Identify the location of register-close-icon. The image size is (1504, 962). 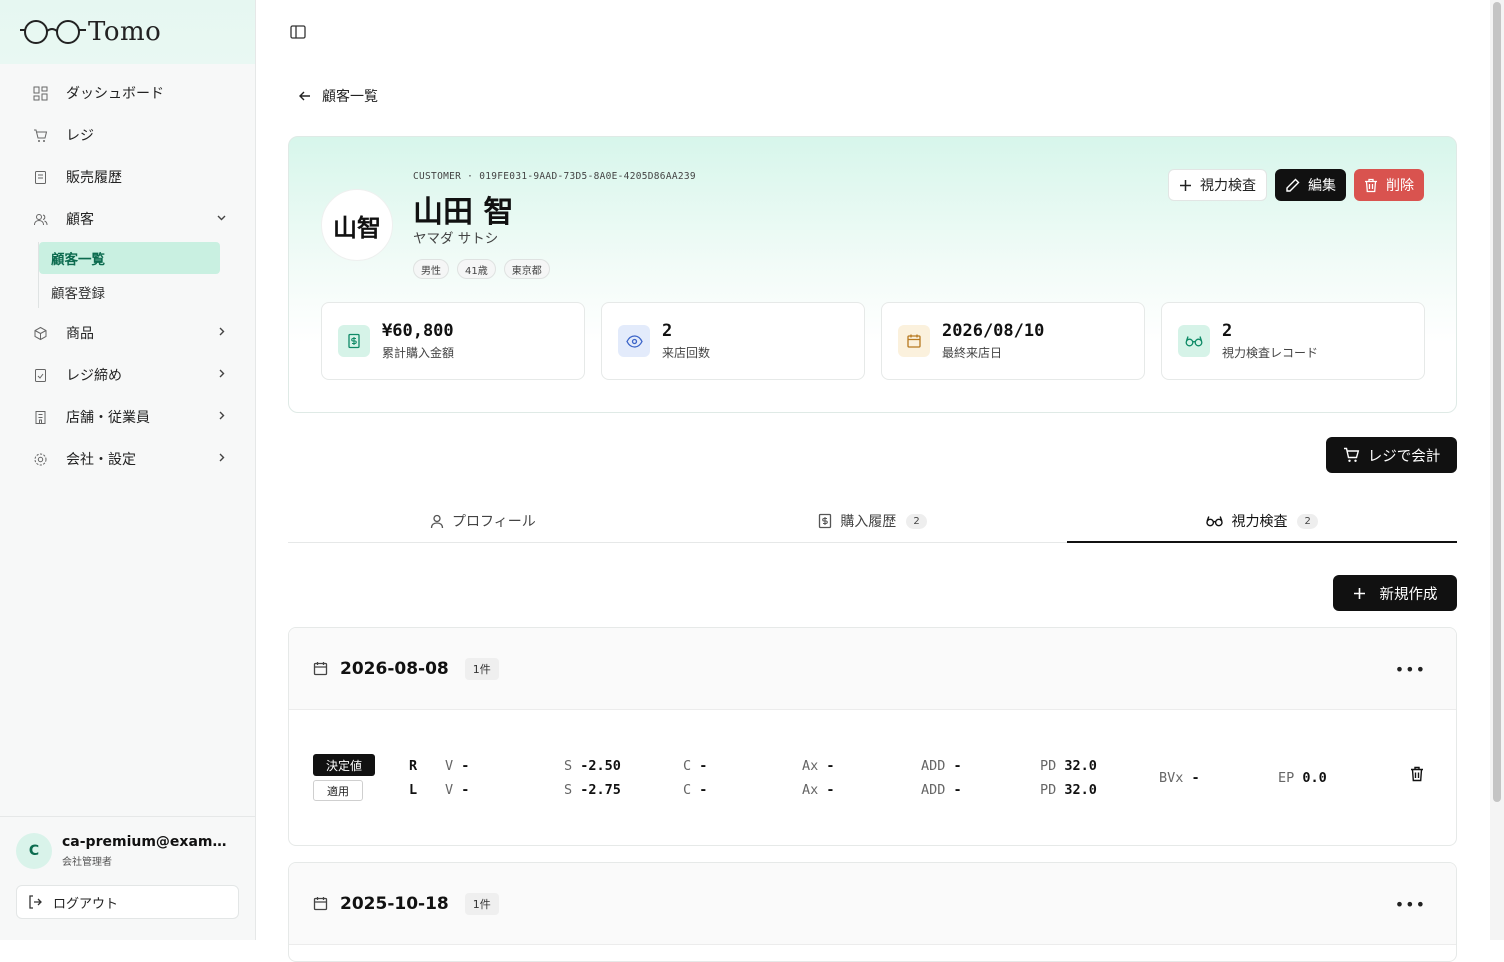
(40, 375).